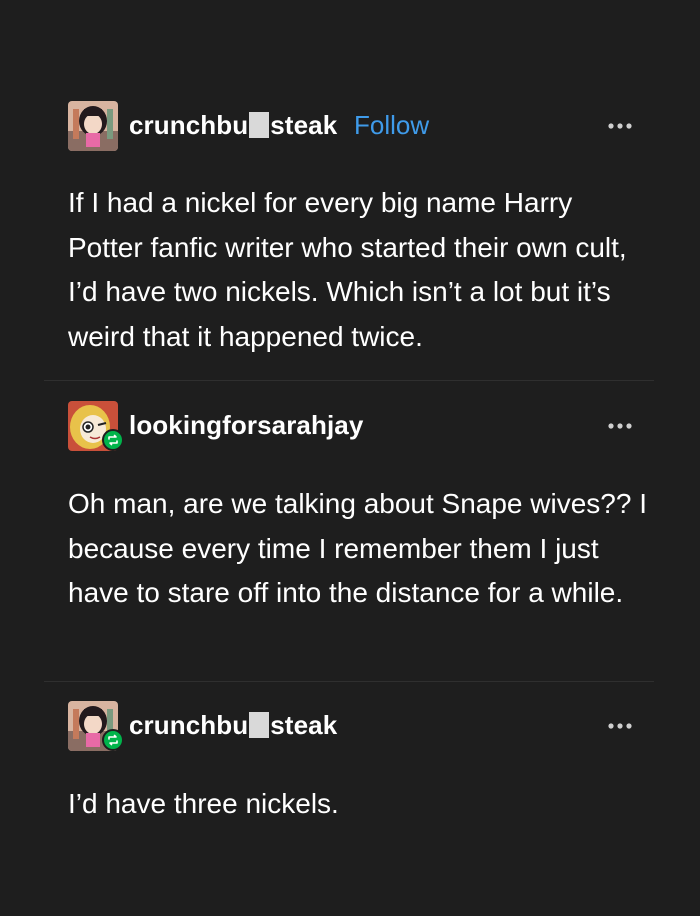 The height and width of the screenshot is (916, 700). Describe the element at coordinates (391, 125) in the screenshot. I see `follow-button: Follow` at that location.